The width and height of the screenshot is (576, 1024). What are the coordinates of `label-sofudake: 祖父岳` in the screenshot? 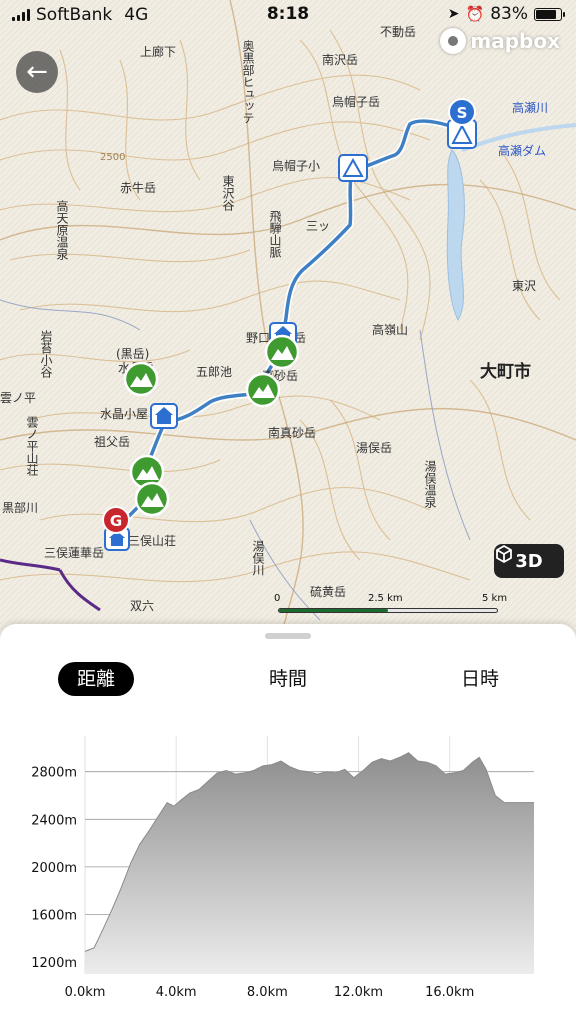 It's located at (112, 441).